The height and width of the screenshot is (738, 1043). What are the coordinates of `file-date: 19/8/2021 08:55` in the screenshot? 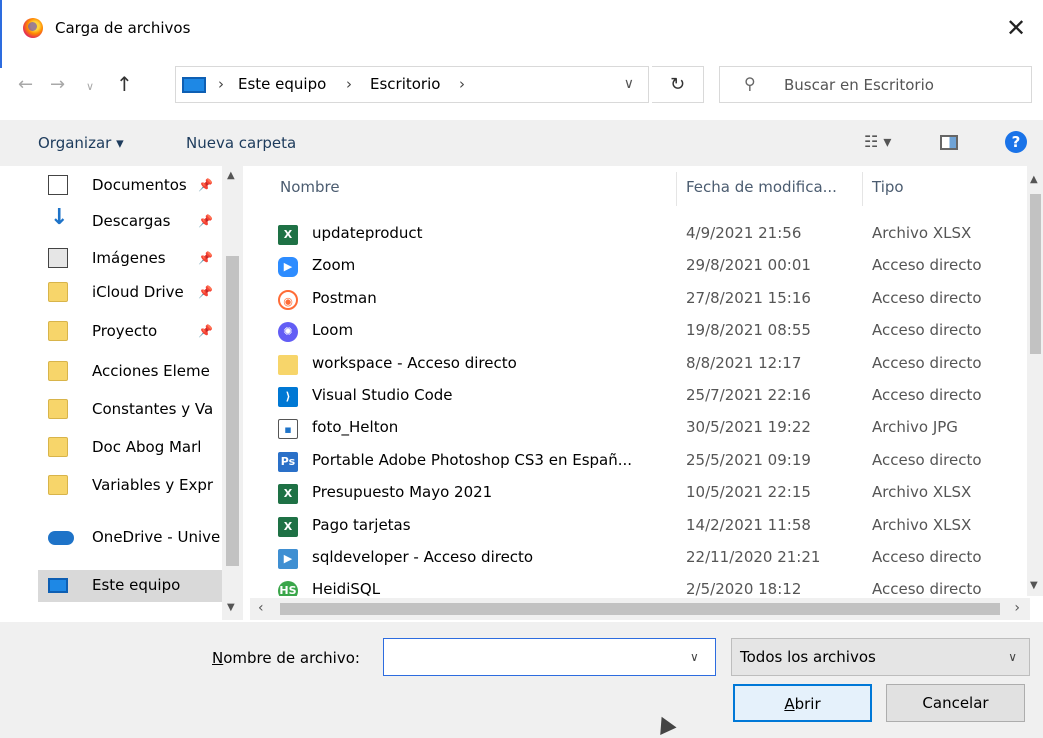 It's located at (748, 330).